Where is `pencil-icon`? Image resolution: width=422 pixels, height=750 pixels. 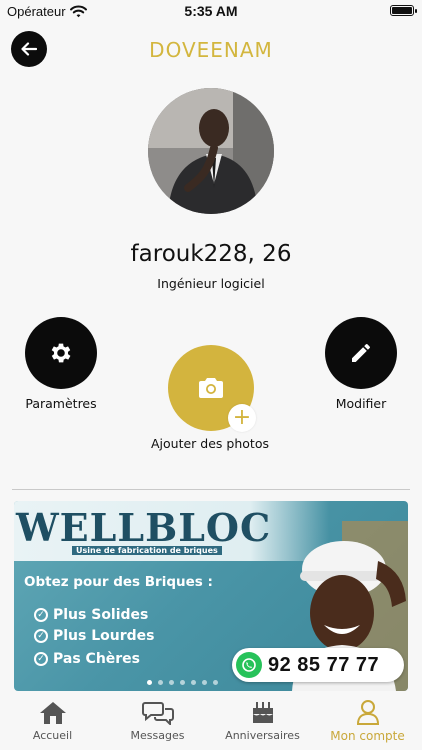
pencil-icon is located at coordinates (361, 353).